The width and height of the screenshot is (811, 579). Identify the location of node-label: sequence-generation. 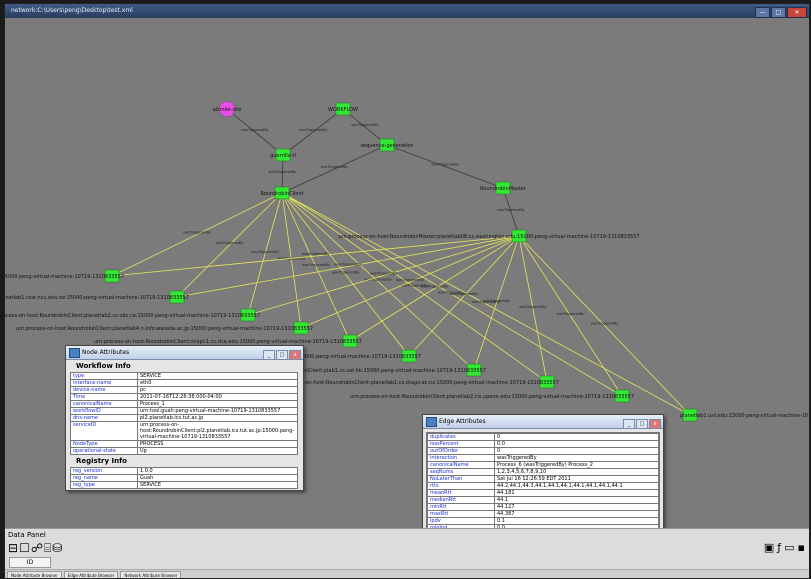
(386, 146).